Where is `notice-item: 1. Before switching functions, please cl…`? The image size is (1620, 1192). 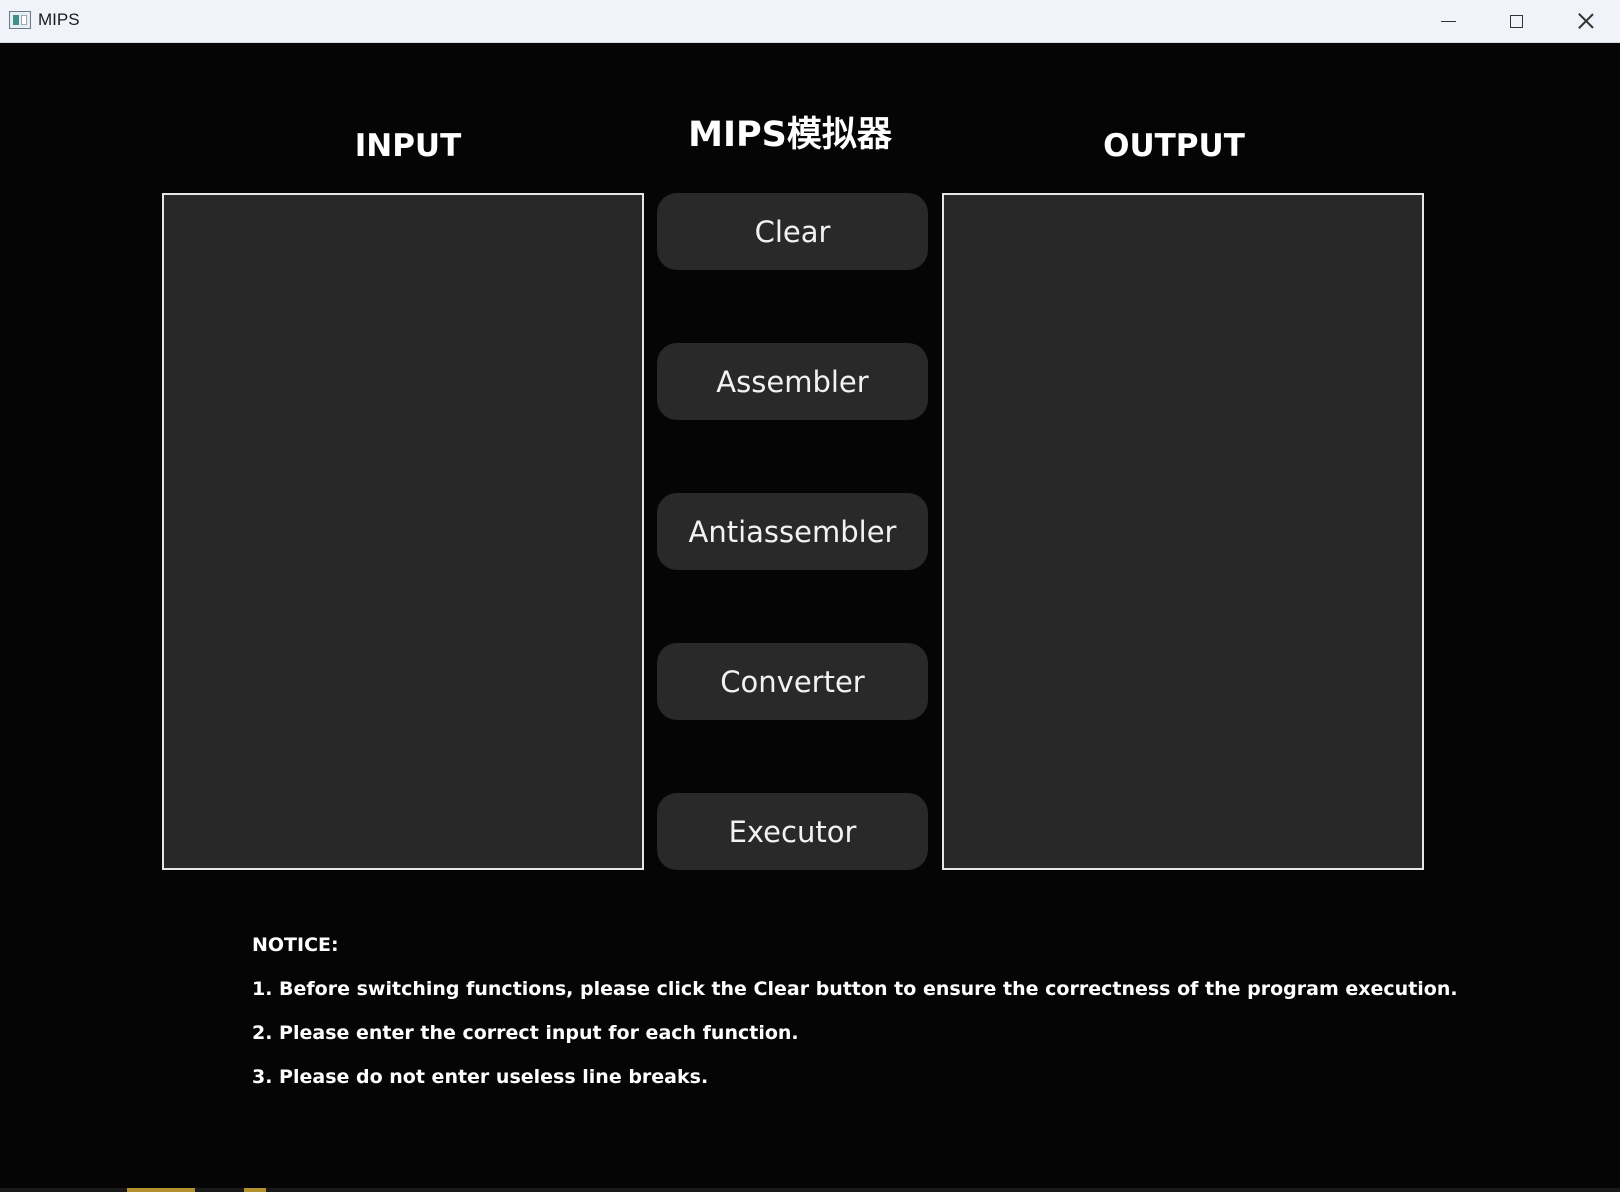
notice-item: 1. Before switching functions, please cl… is located at coordinates (855, 989).